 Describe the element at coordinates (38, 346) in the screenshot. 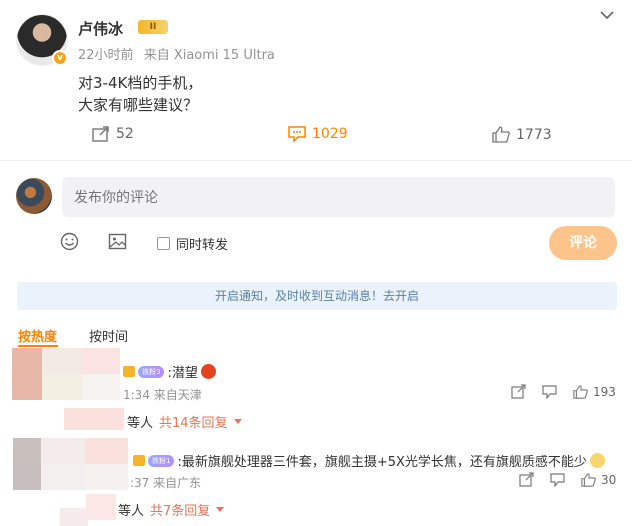

I see `active-tab-indicator` at that location.